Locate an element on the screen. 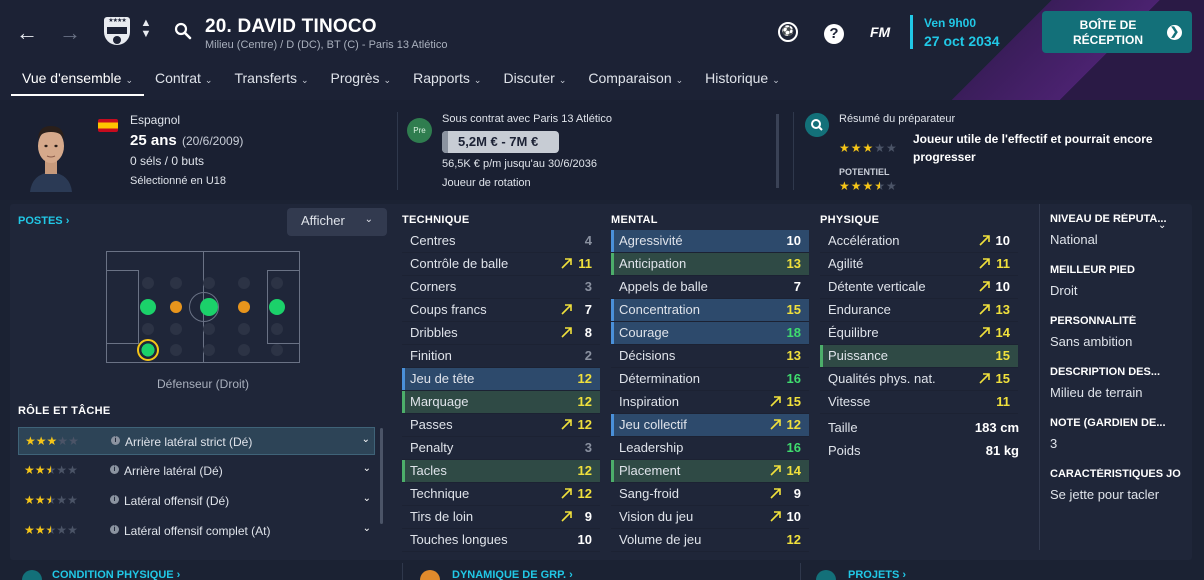 The height and width of the screenshot is (580, 1204). attribute-name: Coups francs is located at coordinates (448, 309).